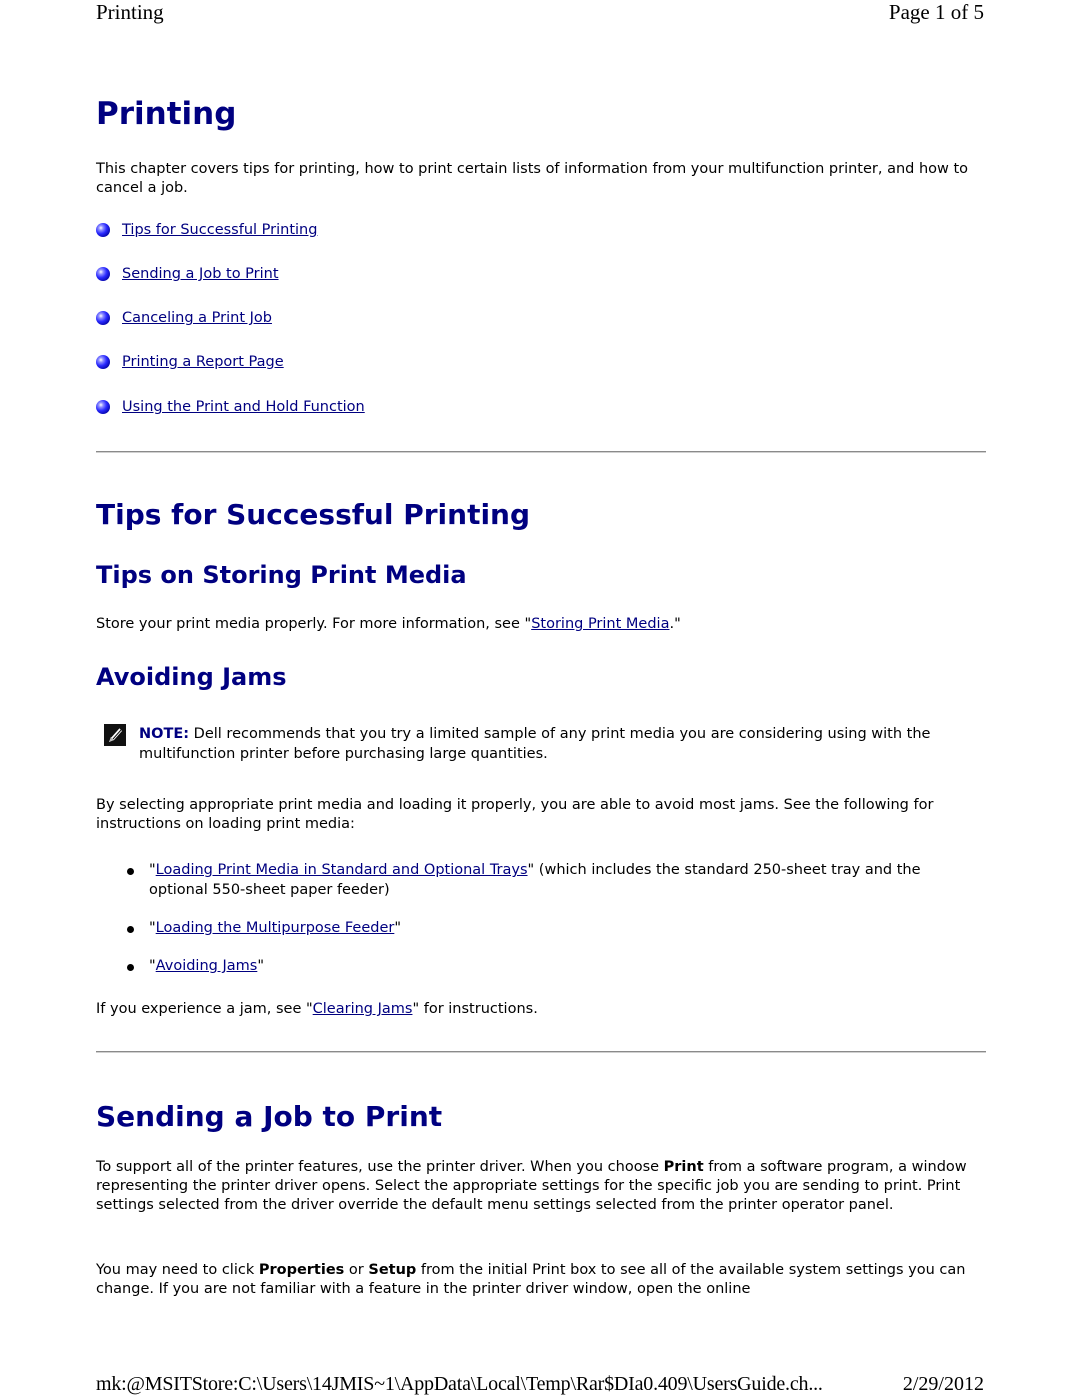 The width and height of the screenshot is (1080, 1397). What do you see at coordinates (540, 12) in the screenshot?
I see `page-header: Printing Page 1 of 5` at bounding box center [540, 12].